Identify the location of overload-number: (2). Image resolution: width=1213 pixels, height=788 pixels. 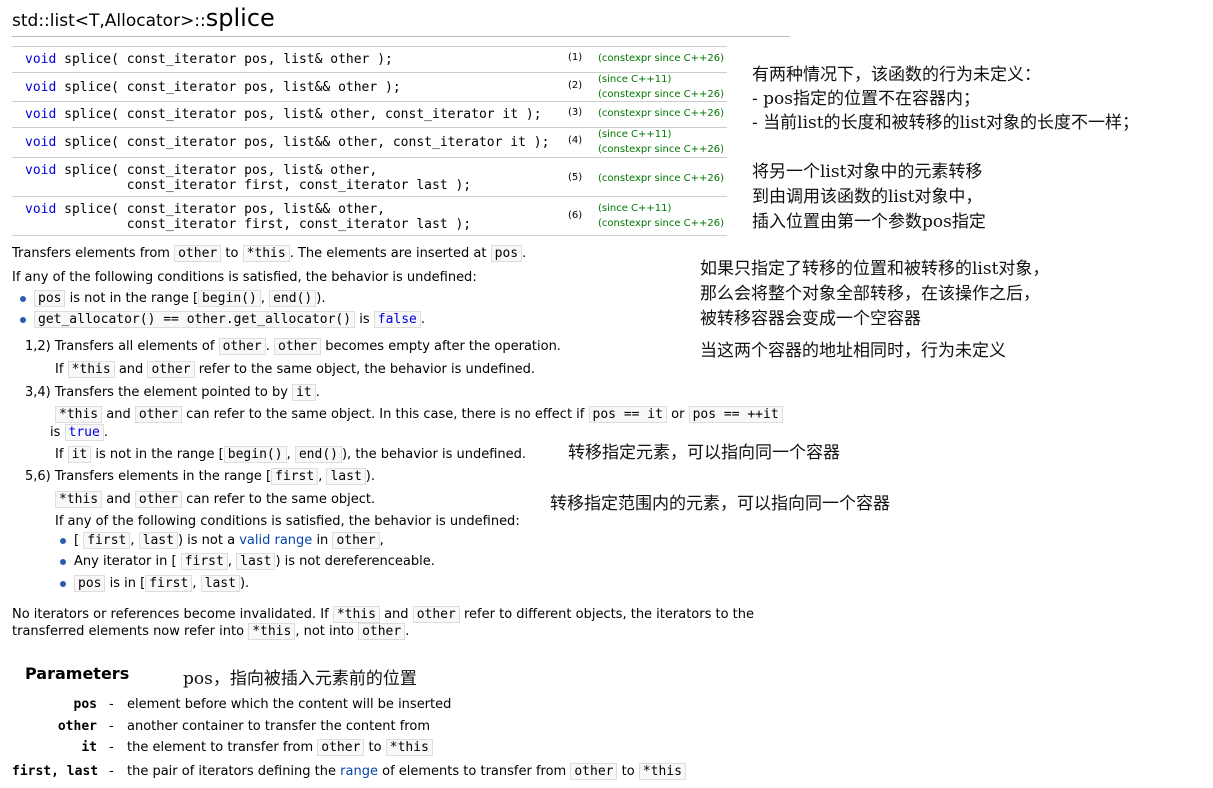
(575, 85).